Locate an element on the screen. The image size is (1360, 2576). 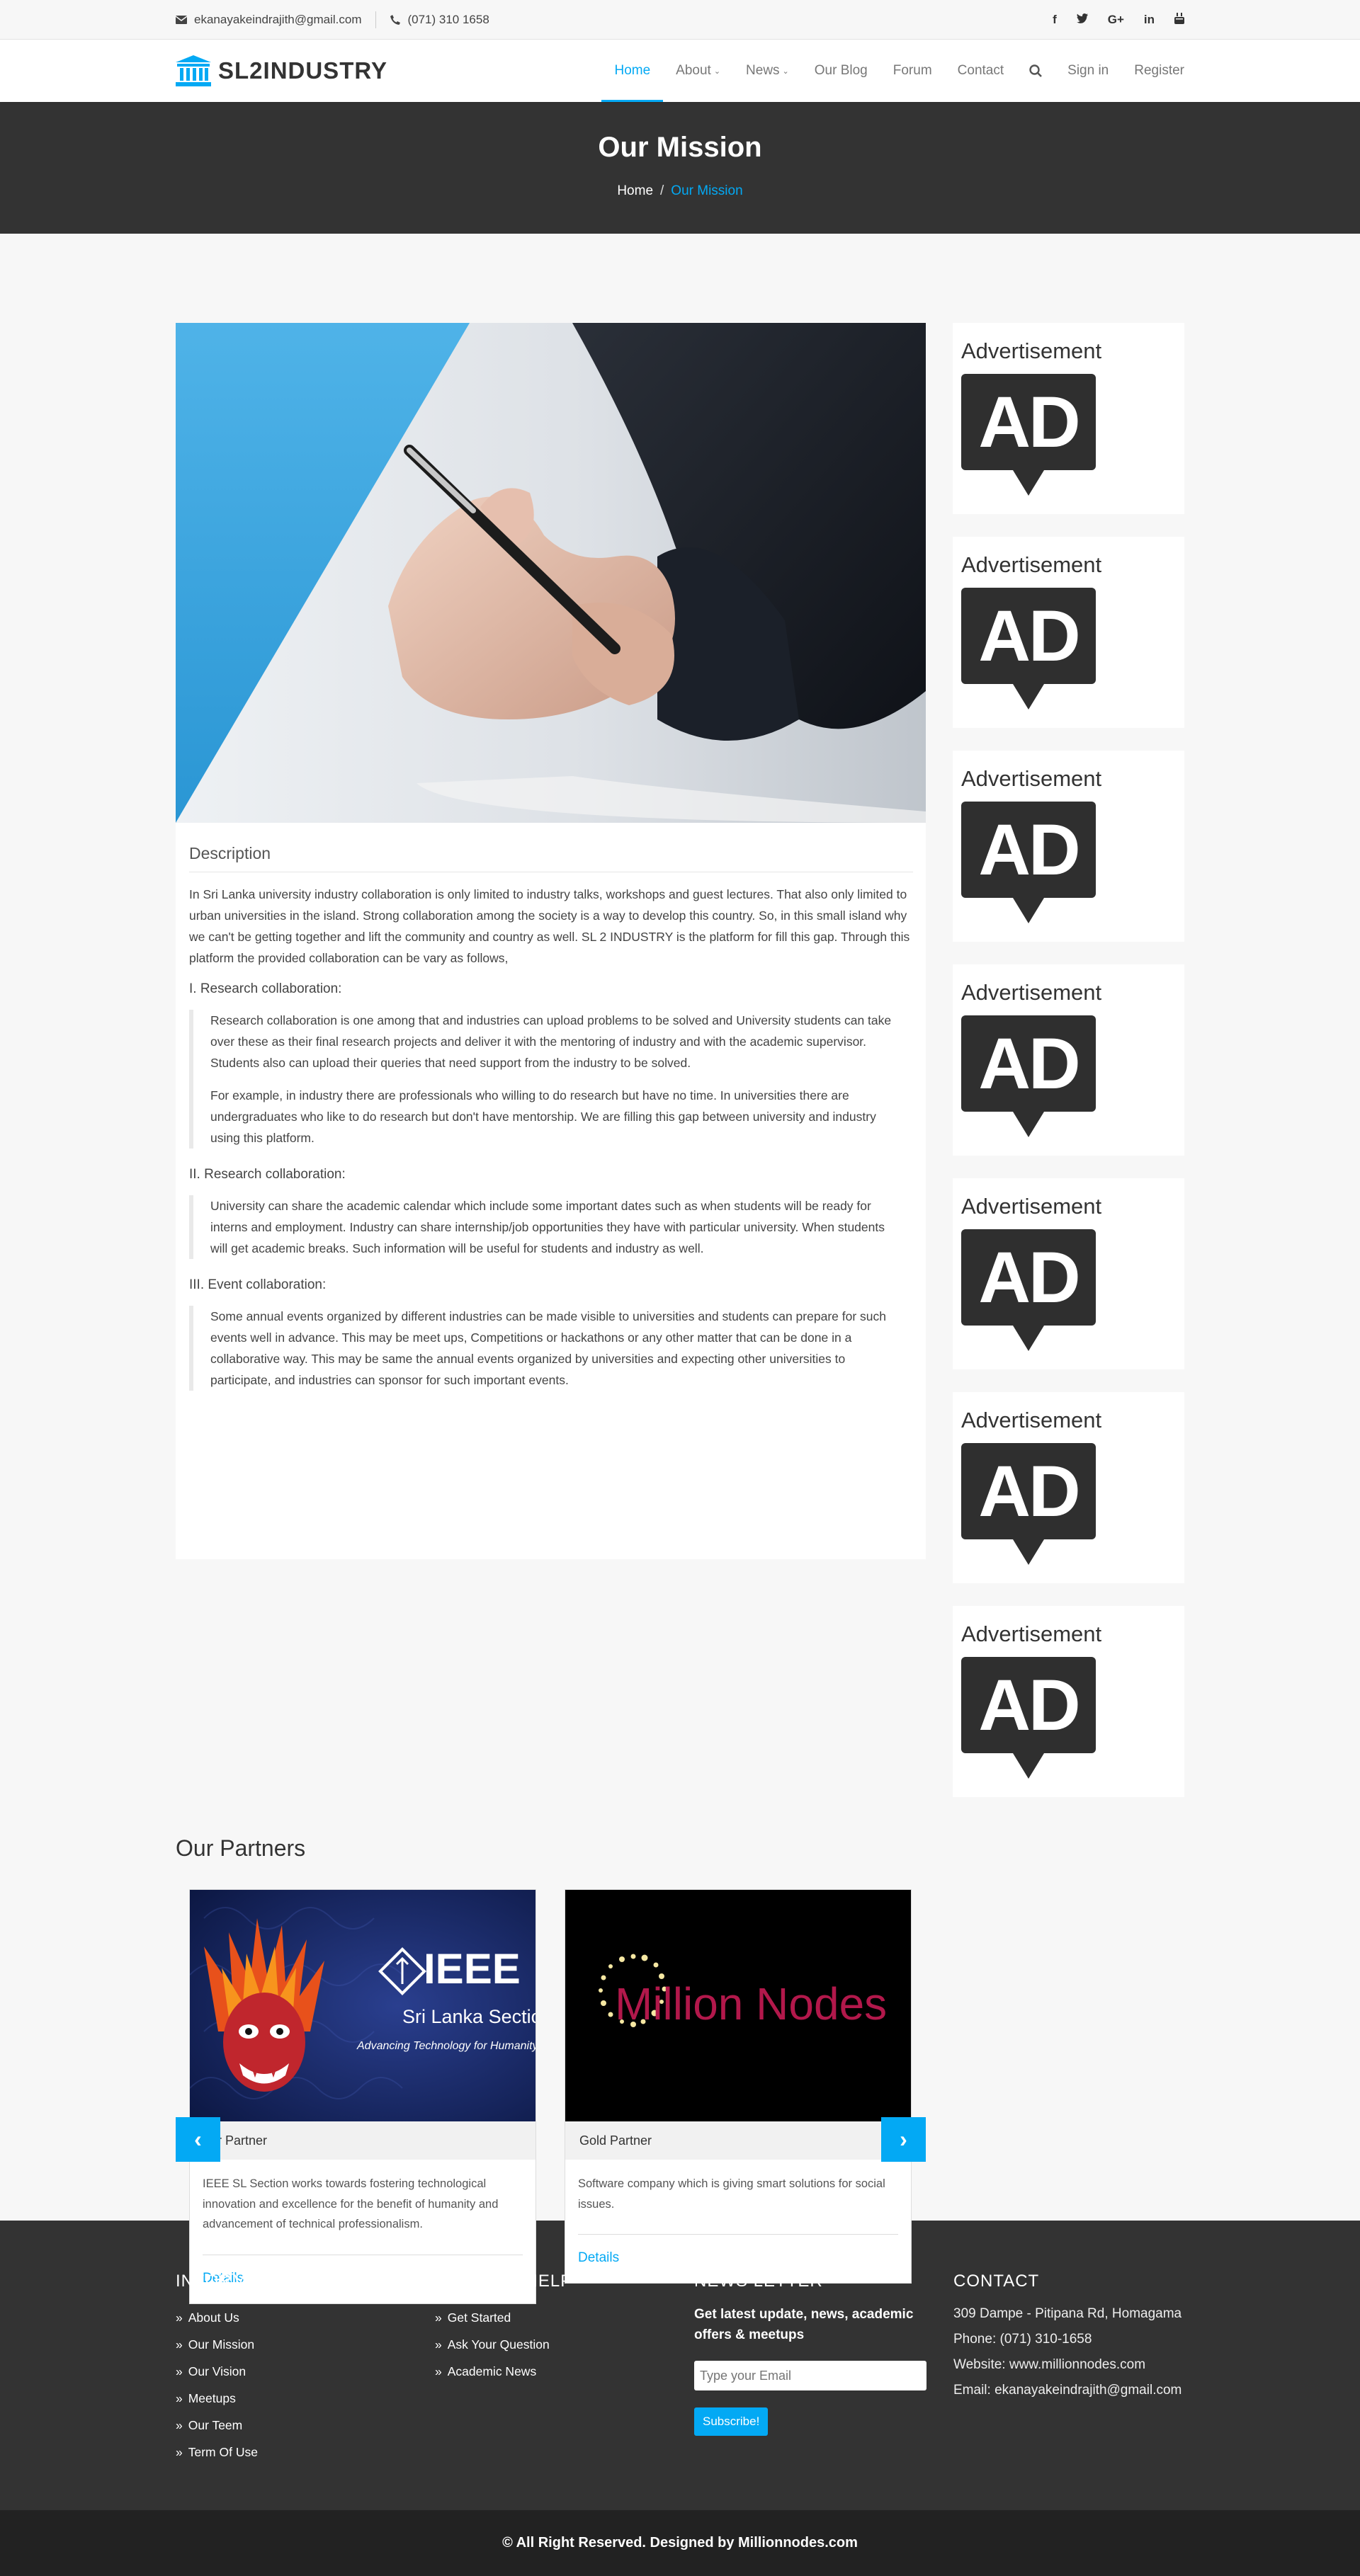
footer-link: Our Teem is located at coordinates (305, 2426).